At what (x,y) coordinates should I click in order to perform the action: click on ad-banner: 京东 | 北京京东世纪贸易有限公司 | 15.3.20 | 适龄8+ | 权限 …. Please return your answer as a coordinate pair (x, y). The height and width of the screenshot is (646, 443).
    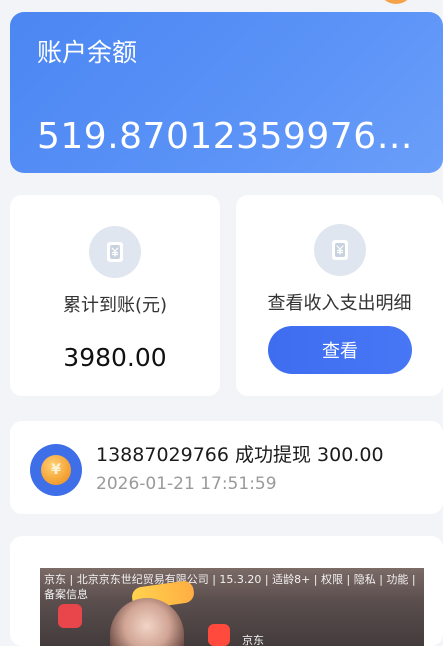
    Looking at the image, I should click on (232, 607).